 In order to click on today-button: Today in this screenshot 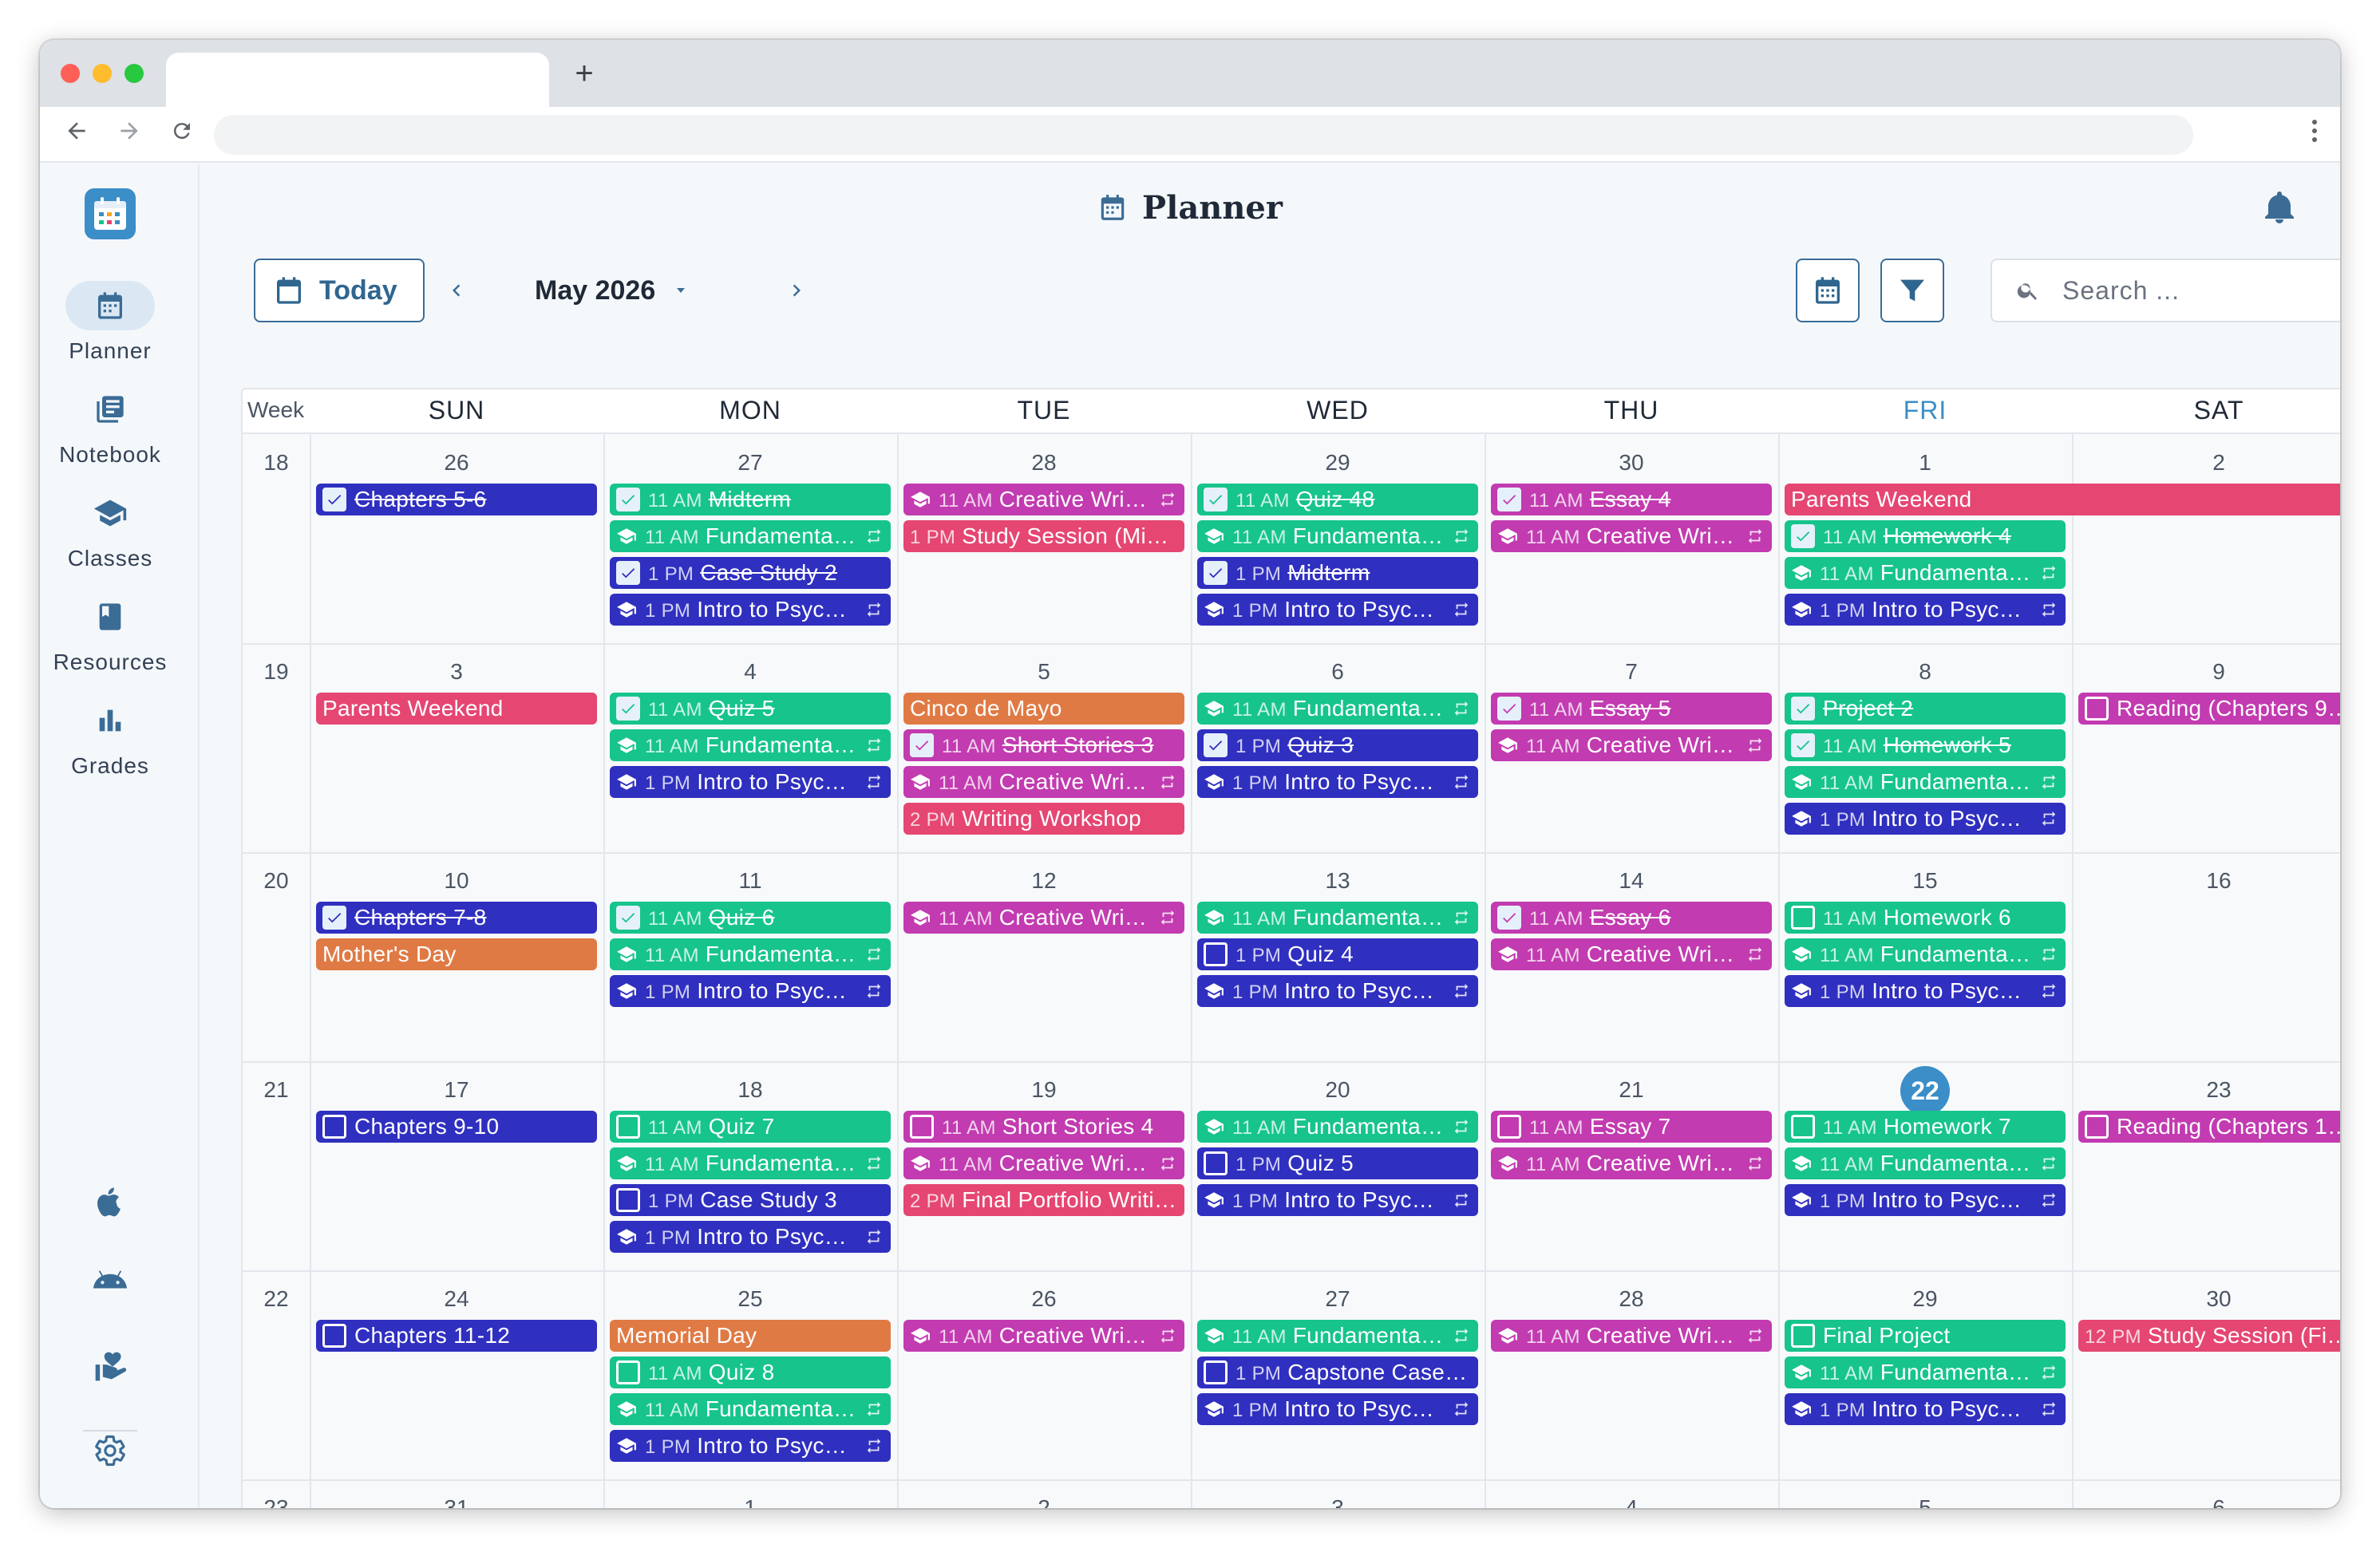, I will do `click(339, 290)`.